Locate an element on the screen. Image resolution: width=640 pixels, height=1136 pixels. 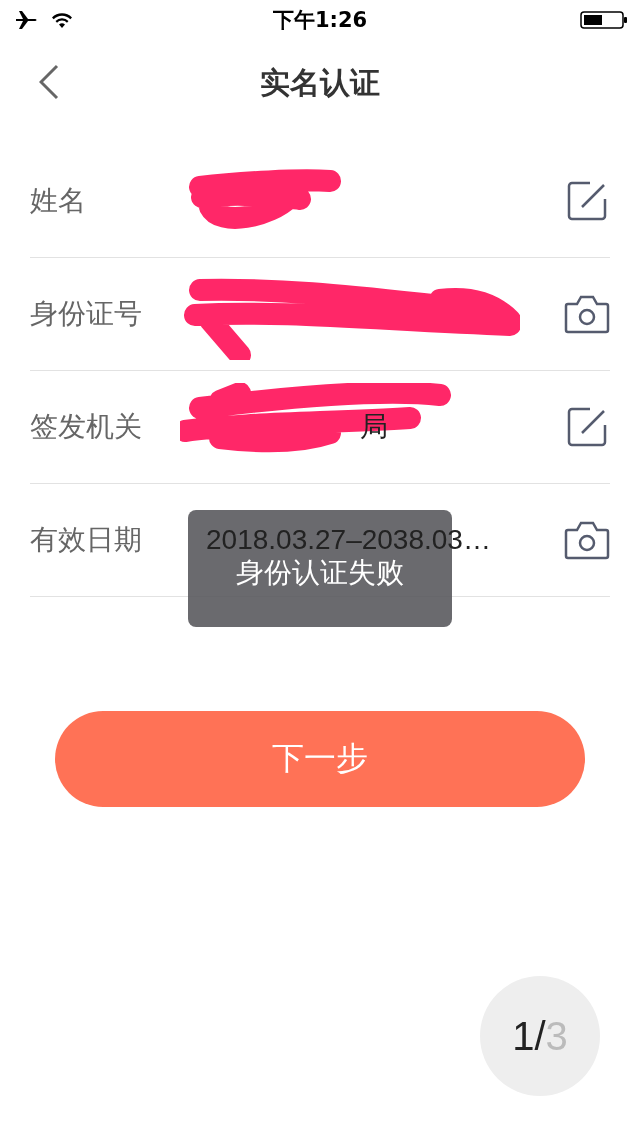
wifi-icon is located at coordinates (62, 20).